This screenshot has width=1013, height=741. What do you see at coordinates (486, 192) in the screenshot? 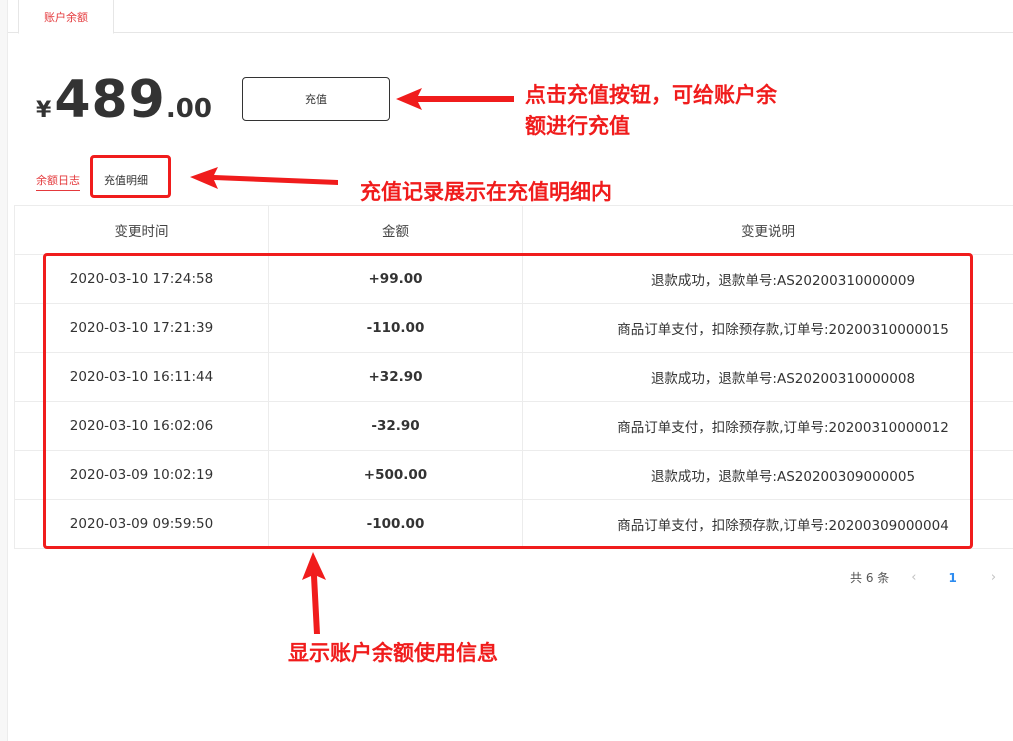
I see `annotation-detail: 充值记录展示在充值明细内` at bounding box center [486, 192].